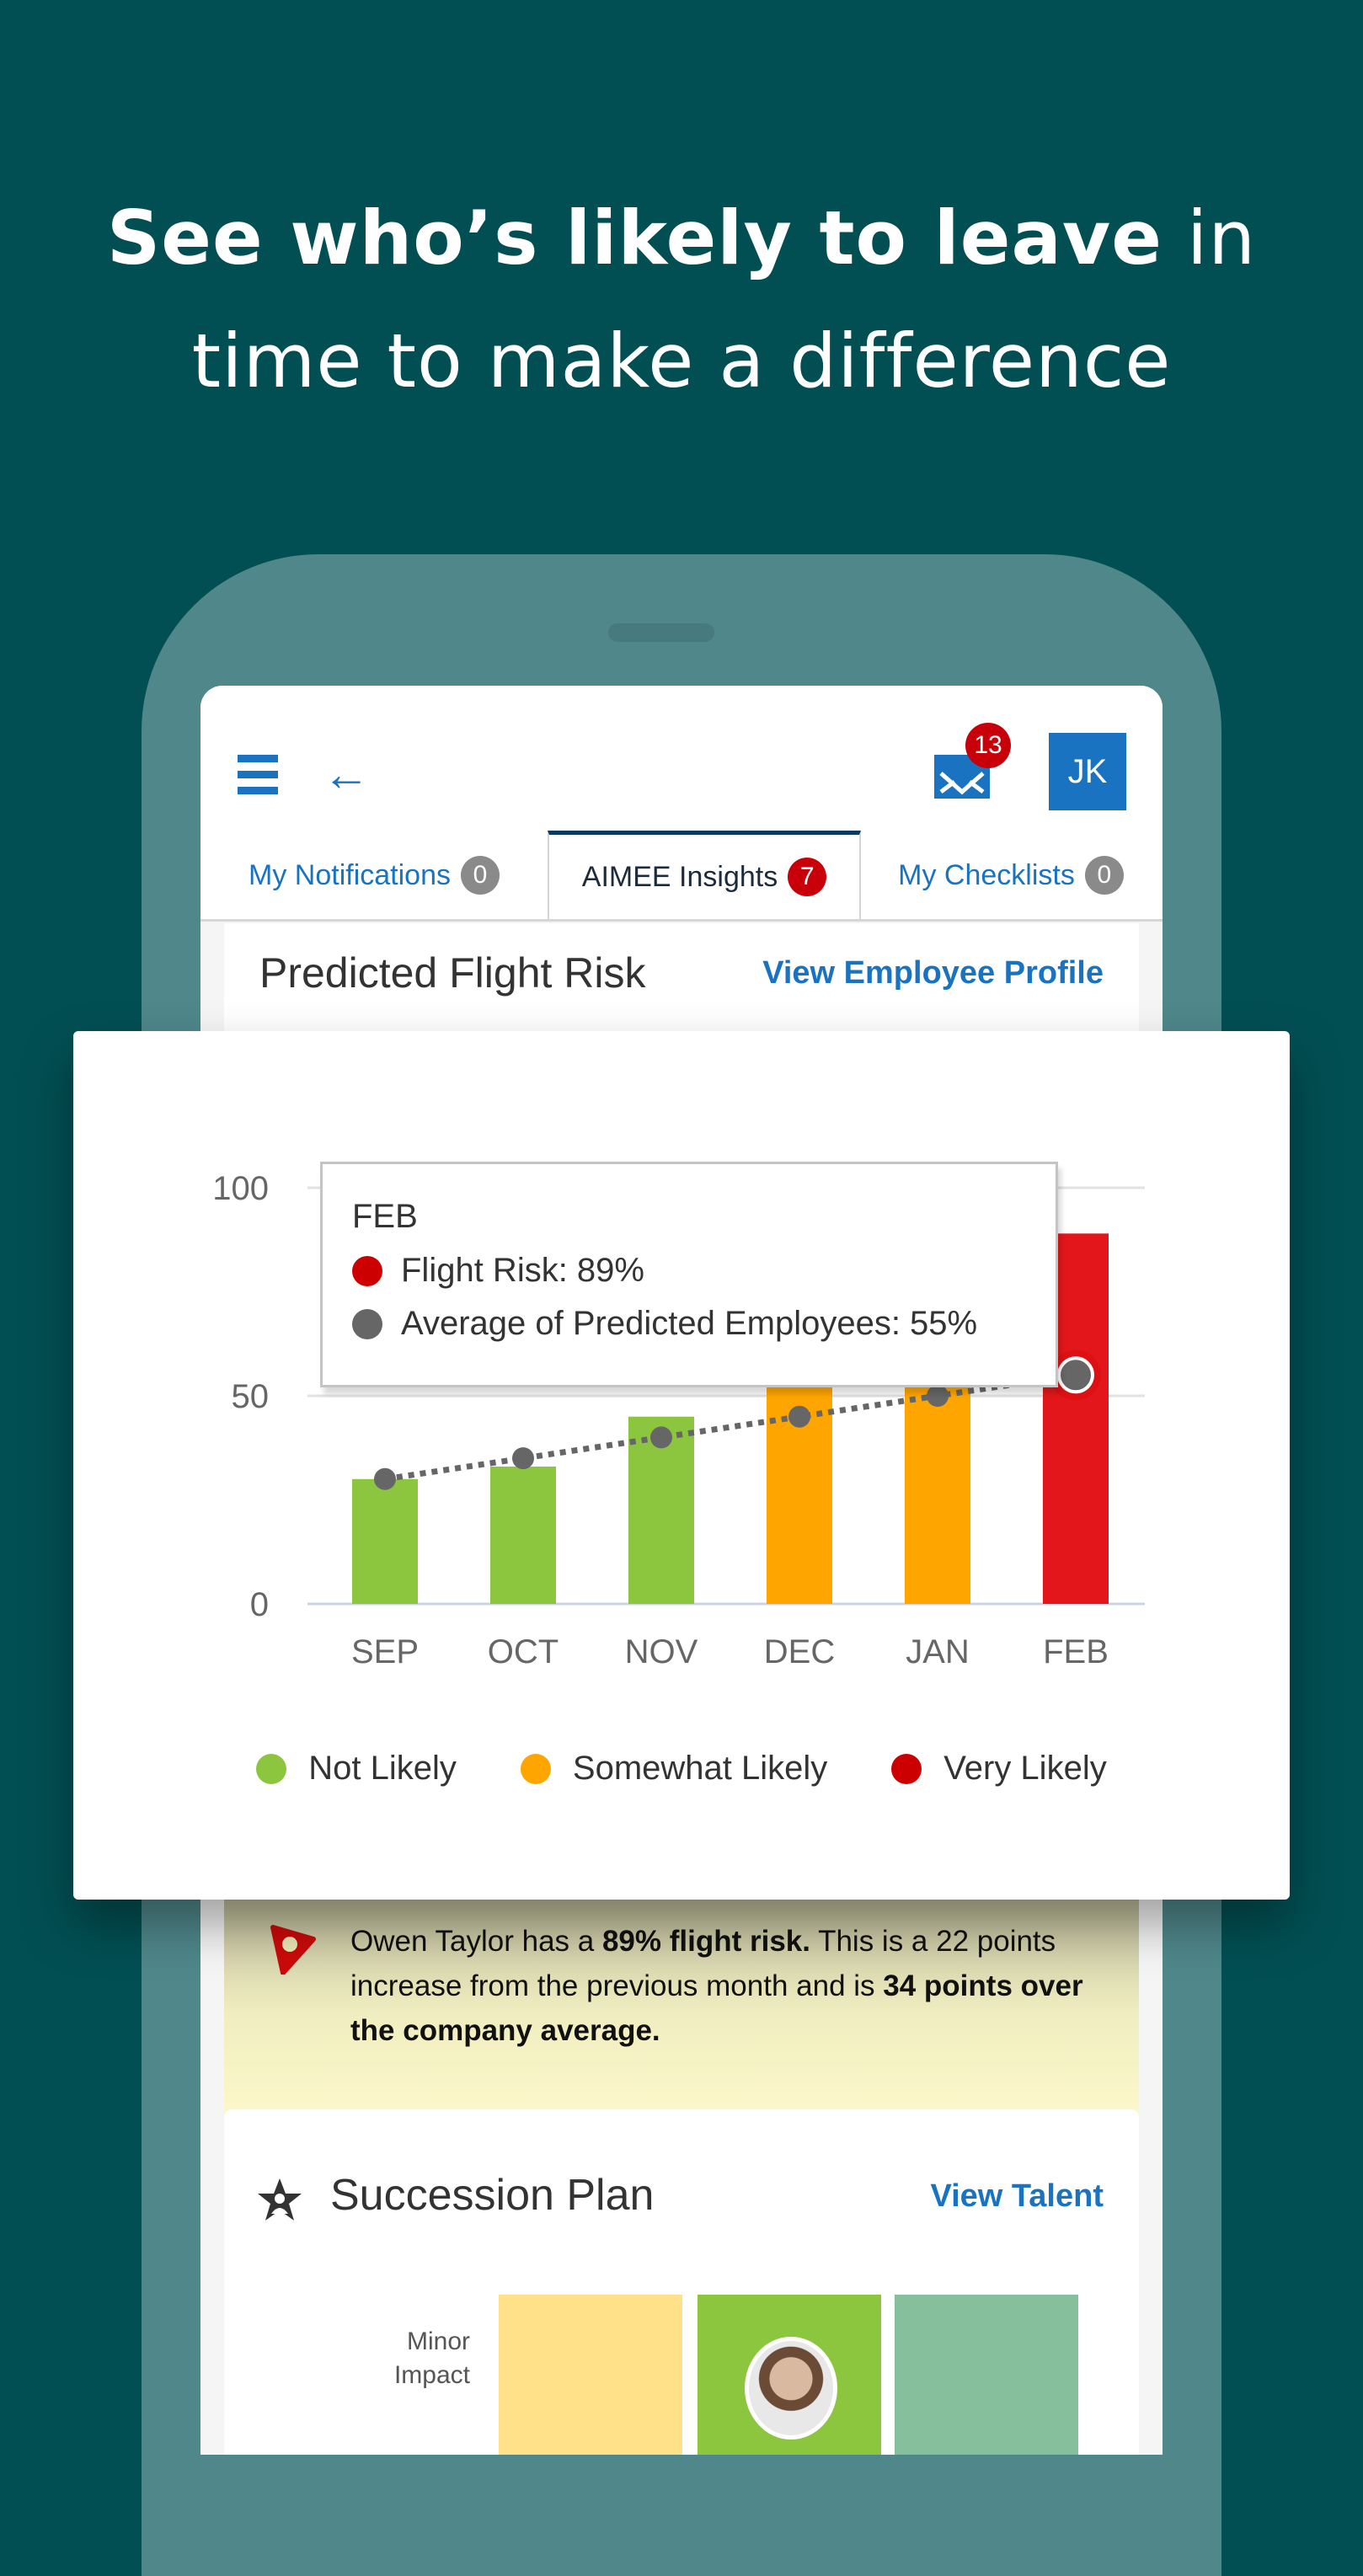 Image resolution: width=1363 pixels, height=2576 pixels. Describe the element at coordinates (523, 1458) in the screenshot. I see `average-point-oct` at that location.